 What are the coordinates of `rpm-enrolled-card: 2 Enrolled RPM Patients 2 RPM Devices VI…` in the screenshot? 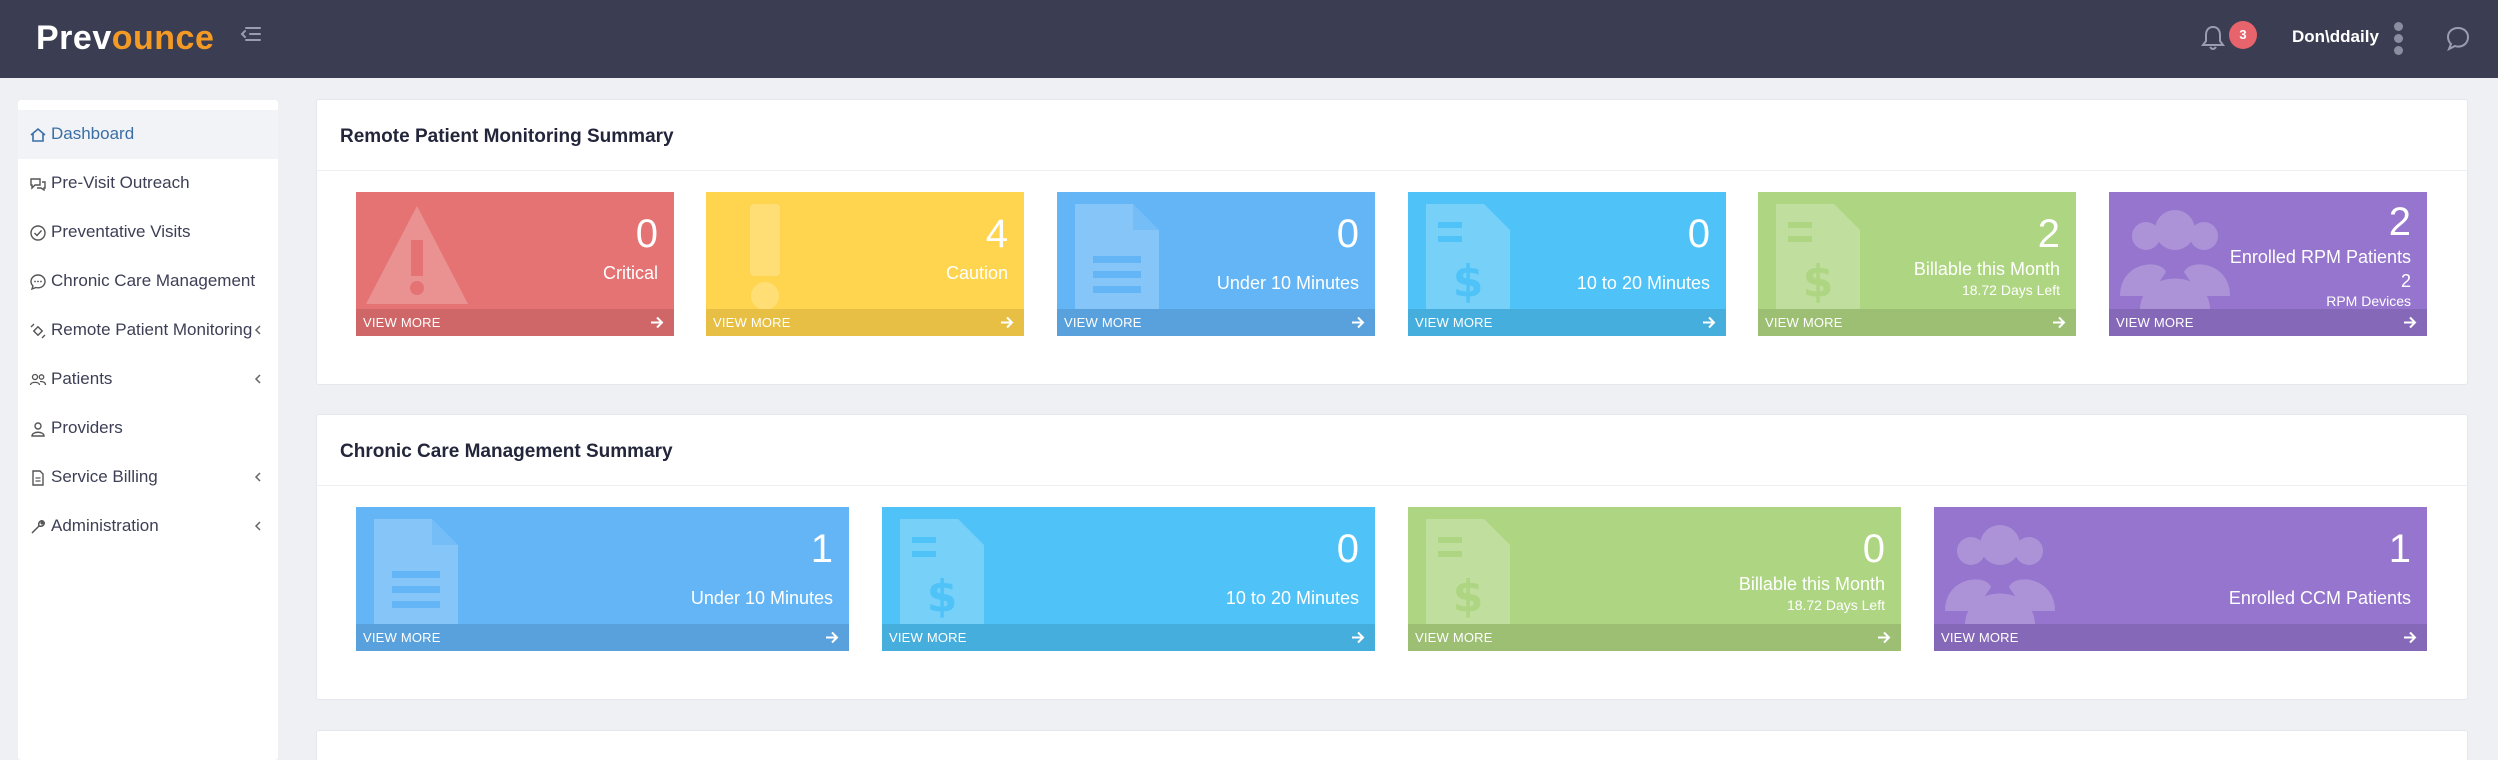 It's located at (2268, 264).